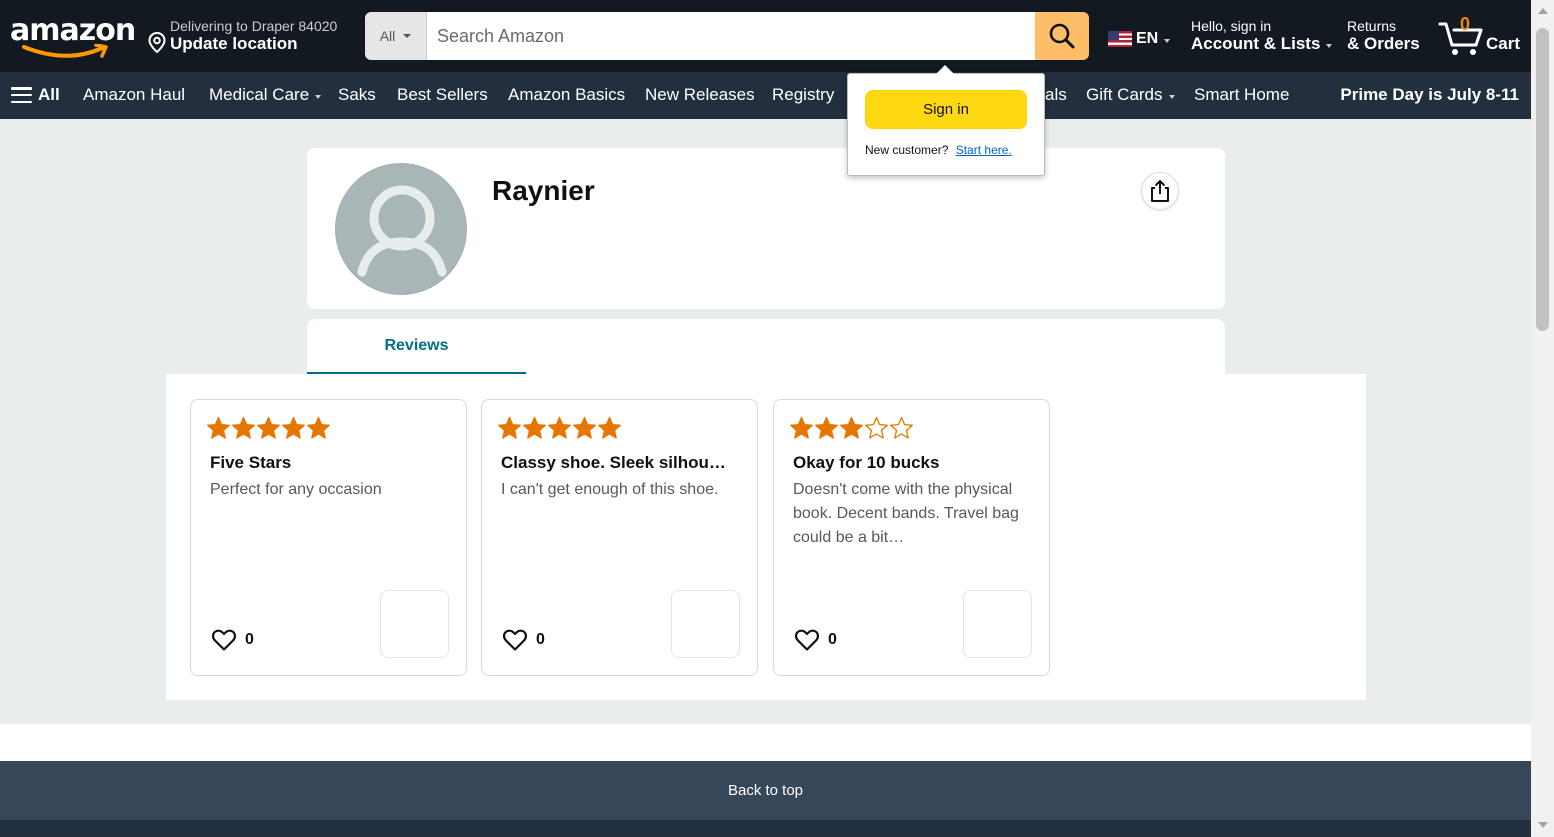  I want to click on scrollbar-thumb, so click(1542, 179).